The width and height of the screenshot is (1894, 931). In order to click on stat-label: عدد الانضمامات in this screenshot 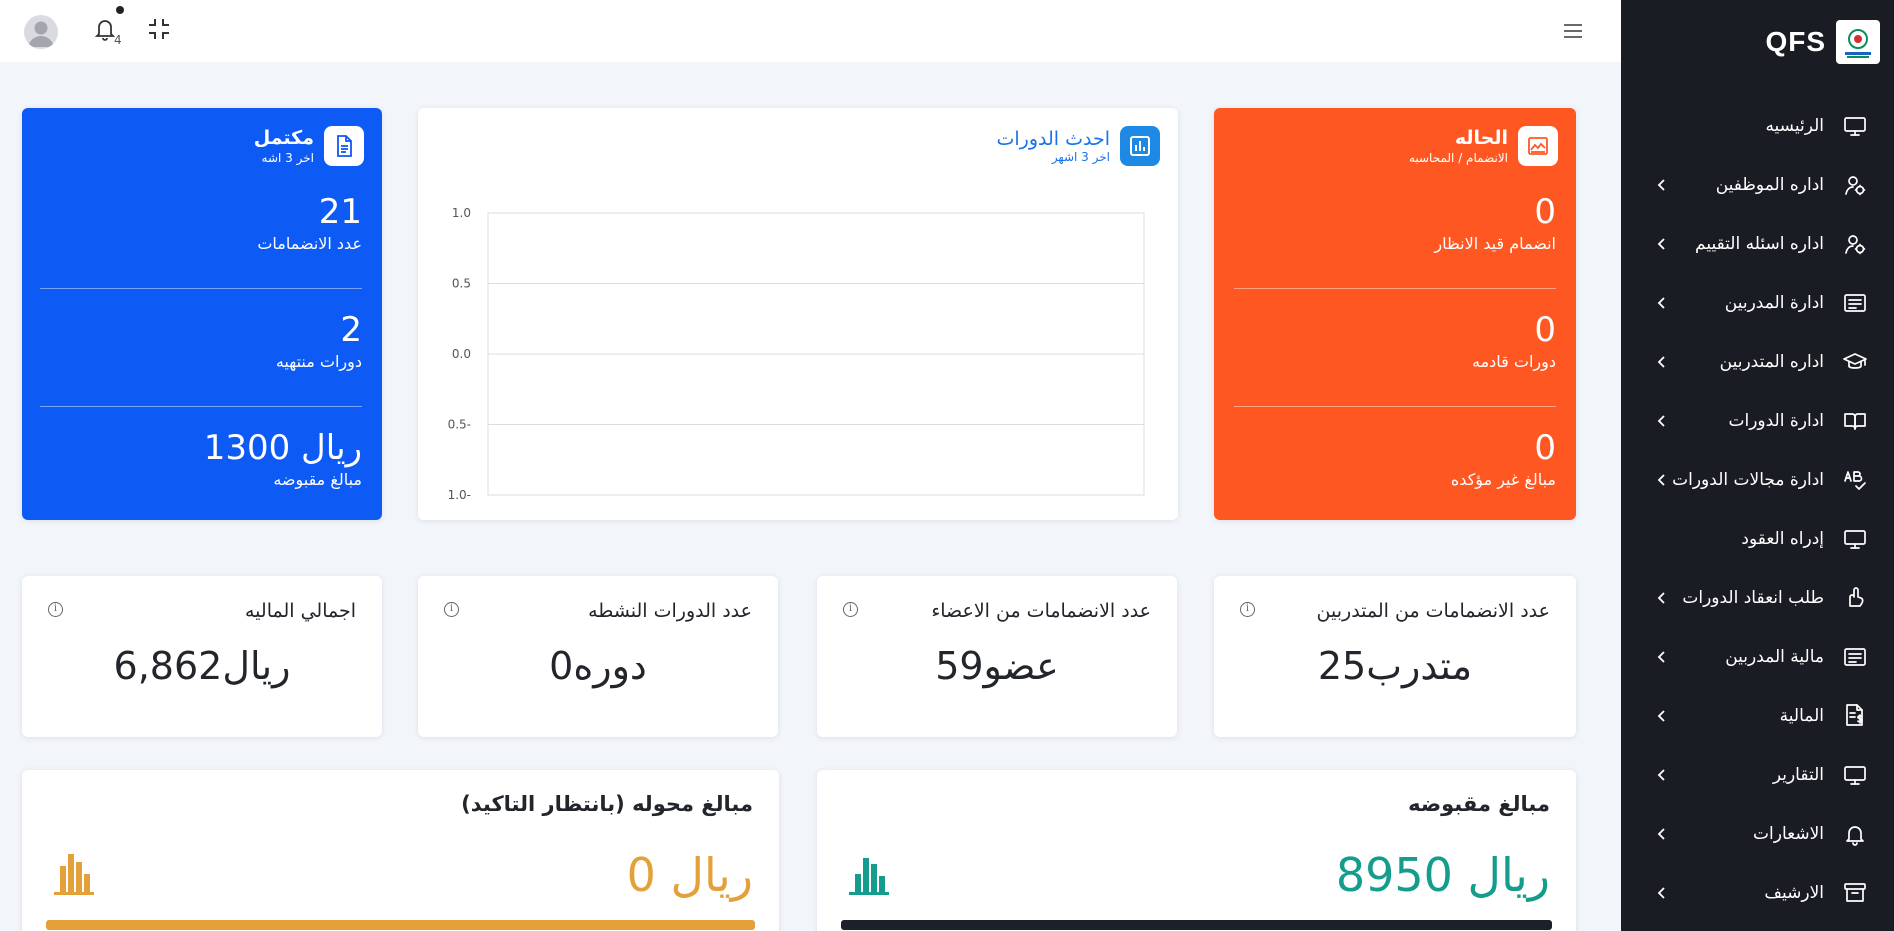, I will do `click(309, 243)`.